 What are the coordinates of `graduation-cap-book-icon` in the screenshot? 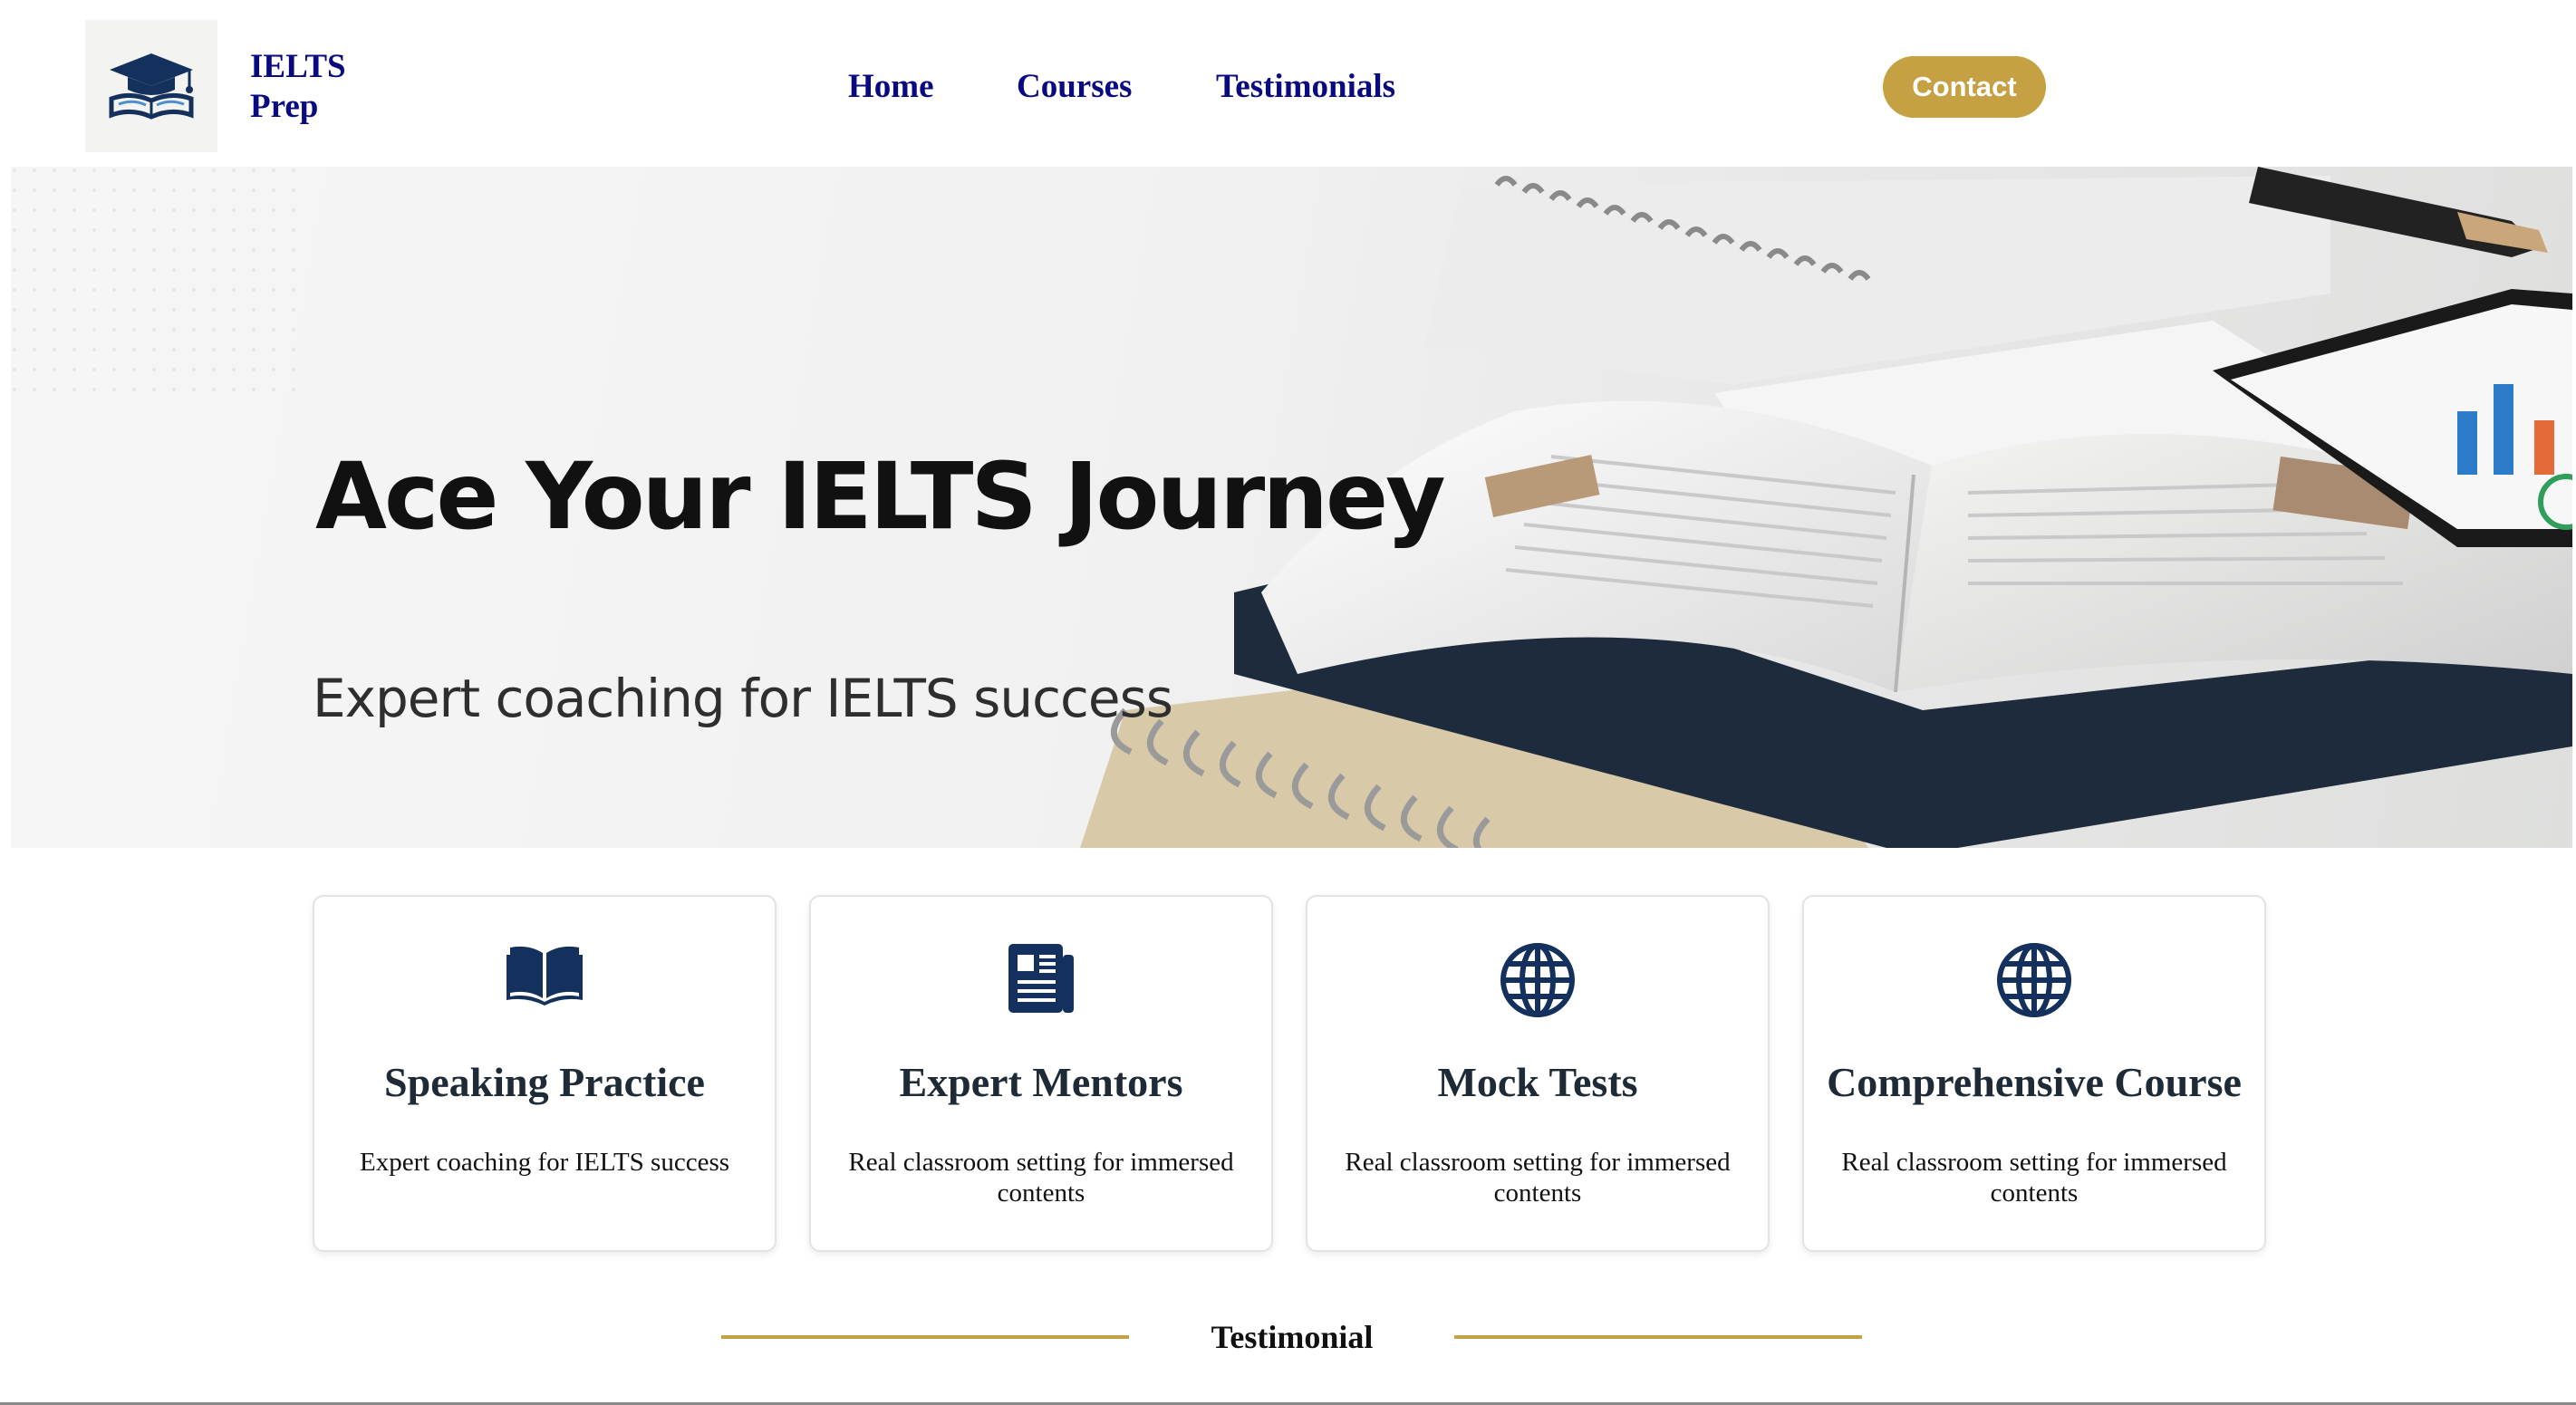 It's located at (151, 86).